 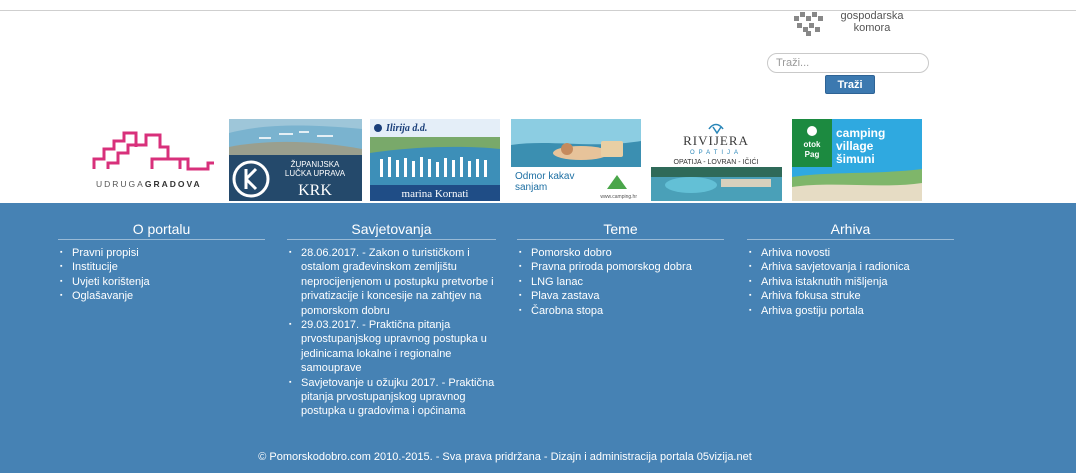 What do you see at coordinates (808, 24) in the screenshot?
I see `chamber-logo-icon` at bounding box center [808, 24].